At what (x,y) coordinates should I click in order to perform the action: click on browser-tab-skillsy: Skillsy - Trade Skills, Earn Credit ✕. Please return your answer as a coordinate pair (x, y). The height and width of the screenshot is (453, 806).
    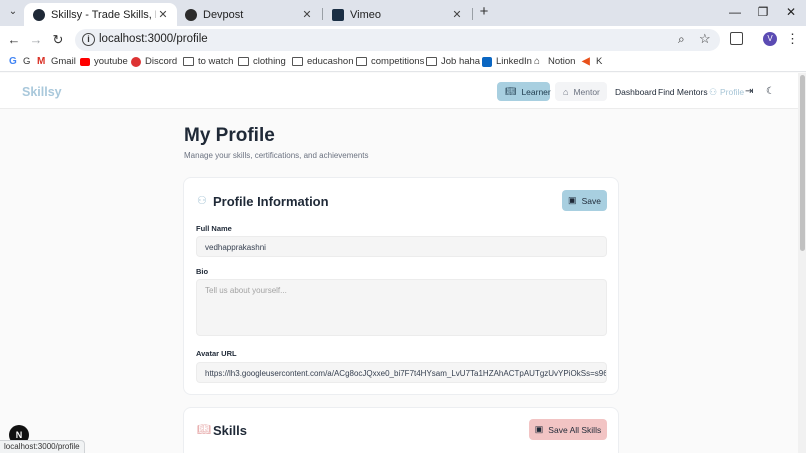
    Looking at the image, I should click on (100, 14).